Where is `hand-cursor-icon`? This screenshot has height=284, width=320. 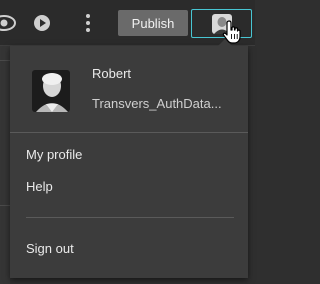
hand-cursor-icon is located at coordinates (232, 32).